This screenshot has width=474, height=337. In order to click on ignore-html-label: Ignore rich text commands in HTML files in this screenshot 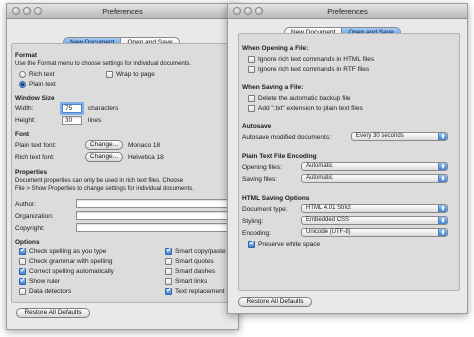, I will do `click(316, 59)`.